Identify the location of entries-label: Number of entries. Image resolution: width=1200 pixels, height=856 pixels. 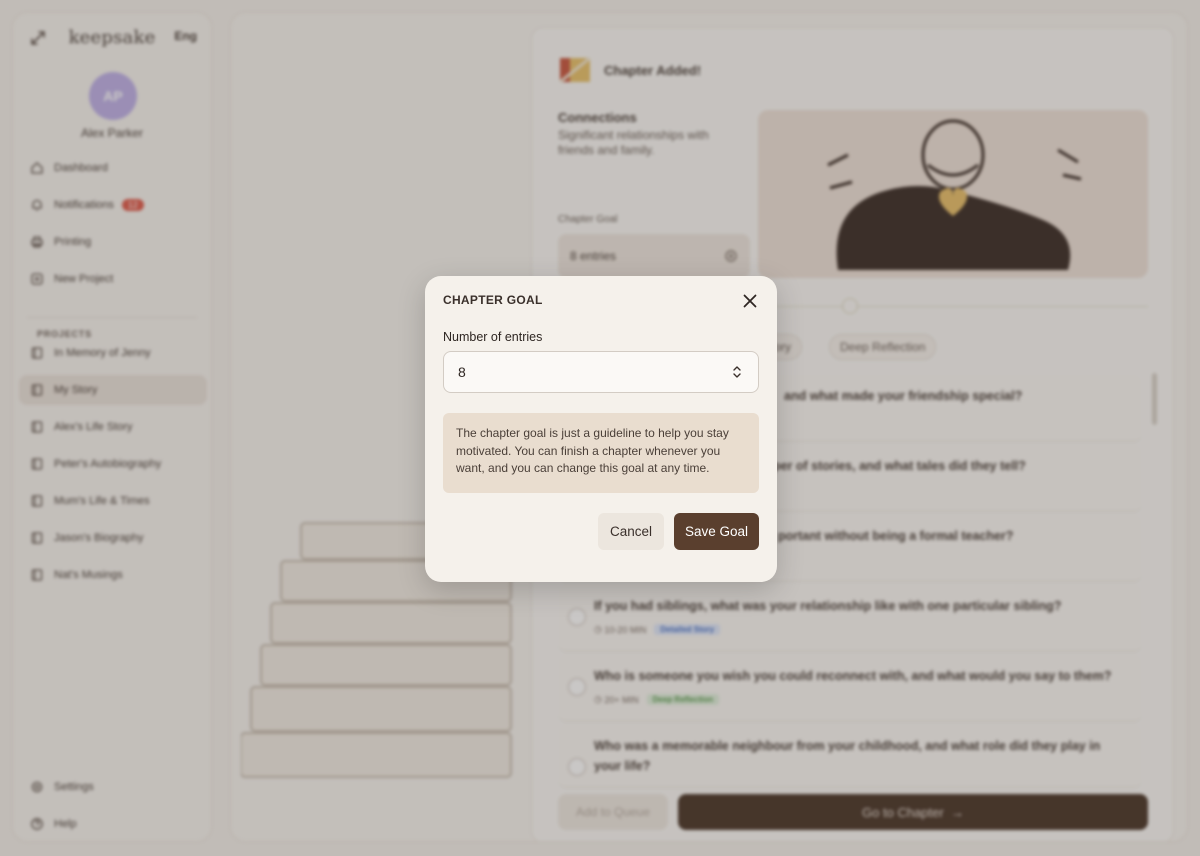
(493, 337).